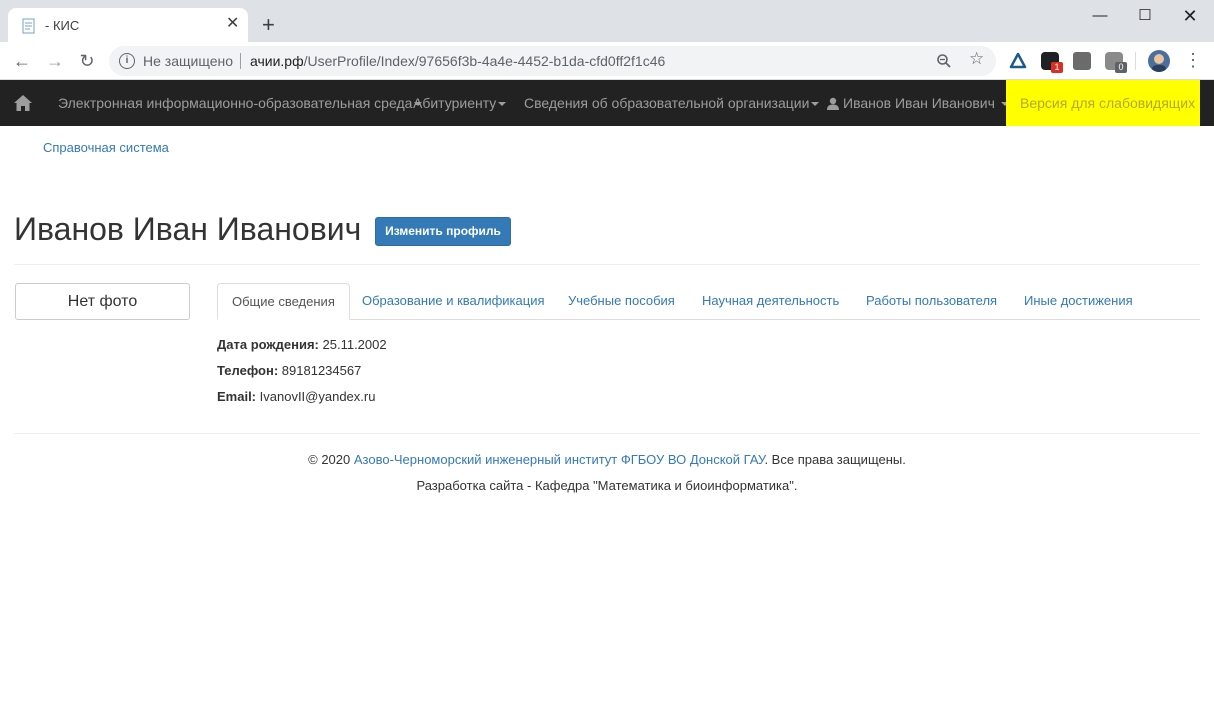  I want to click on tab-other-achievements: Иные достижения, so click(1078, 301).